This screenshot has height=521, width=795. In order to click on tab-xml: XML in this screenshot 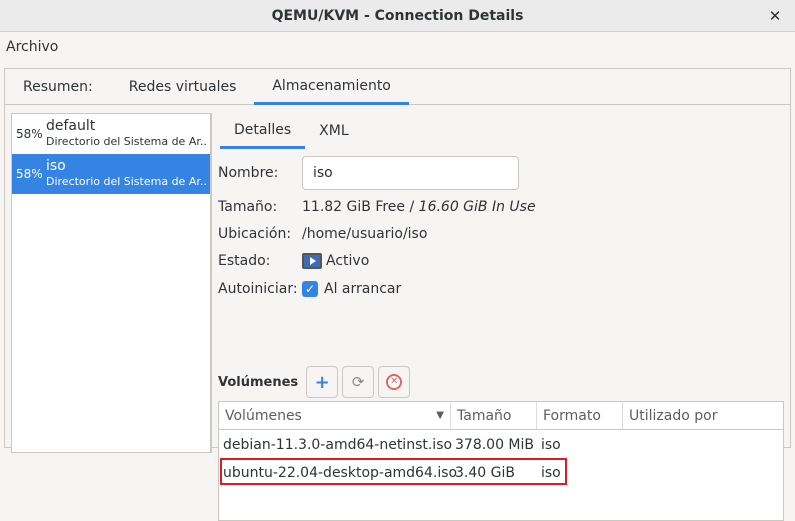, I will do `click(333, 131)`.